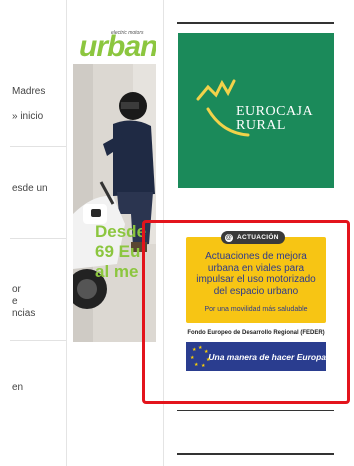  What do you see at coordinates (261, 125) in the screenshot?
I see `eurocaja-line-2: RURAL` at bounding box center [261, 125].